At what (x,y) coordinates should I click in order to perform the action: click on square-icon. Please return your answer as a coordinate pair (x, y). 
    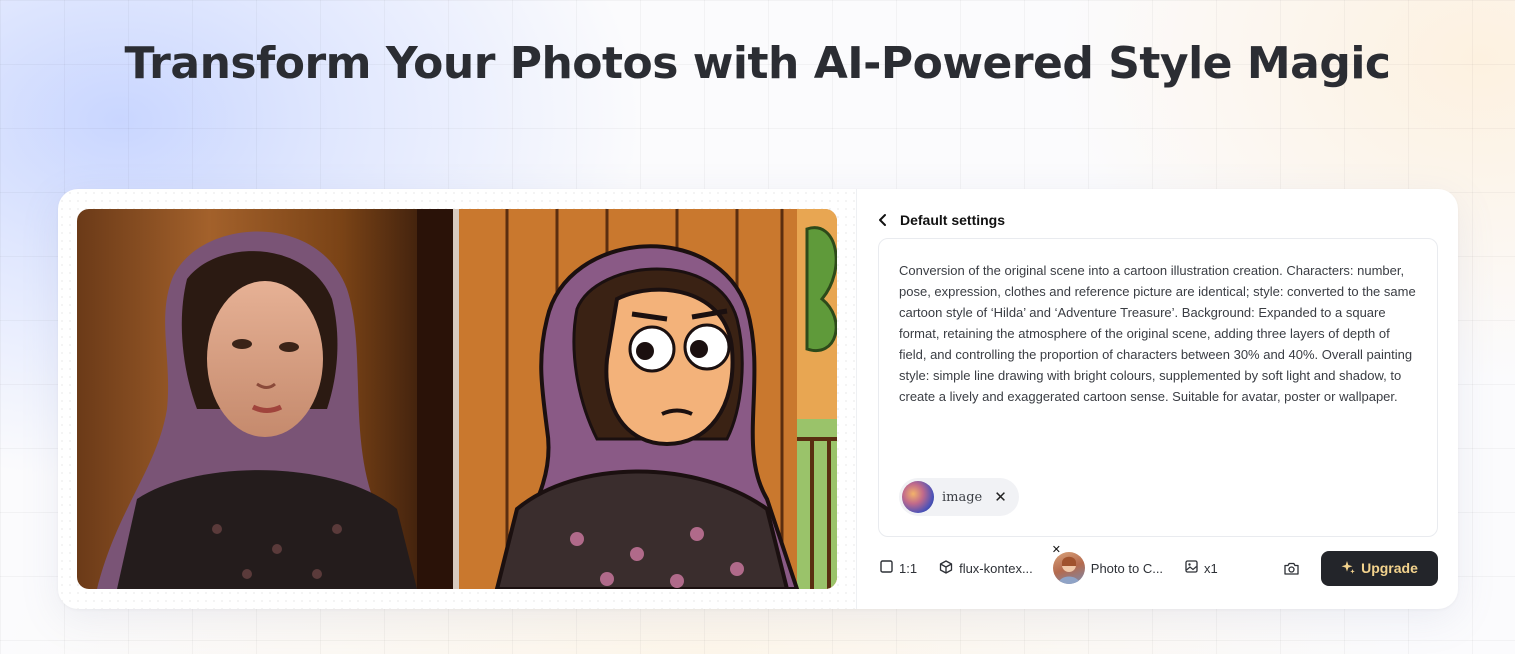
    Looking at the image, I should click on (886, 568).